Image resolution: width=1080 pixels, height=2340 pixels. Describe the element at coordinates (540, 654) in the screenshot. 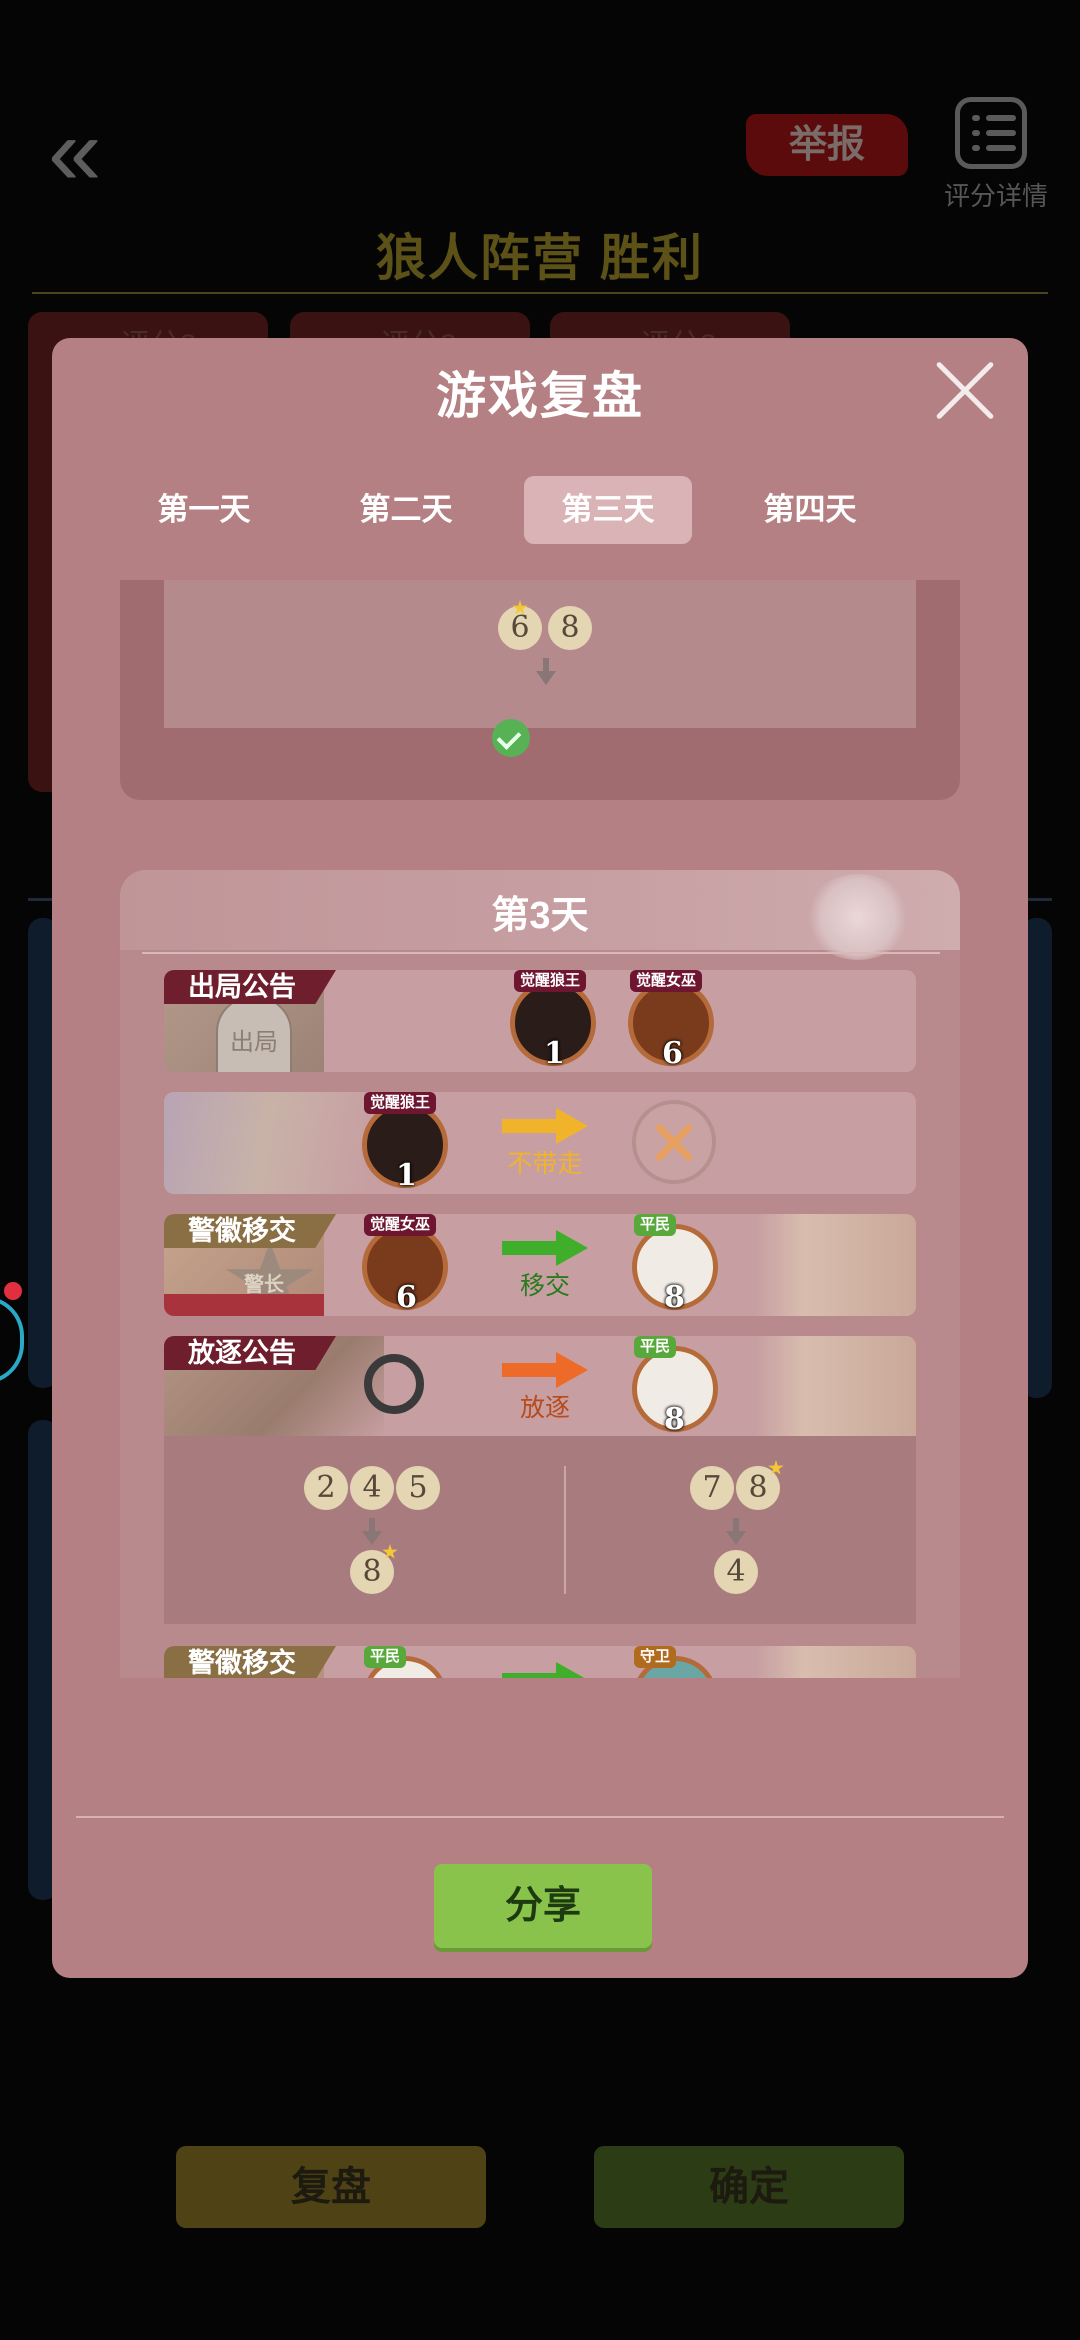

I see `vote-result-box: 6 8` at that location.